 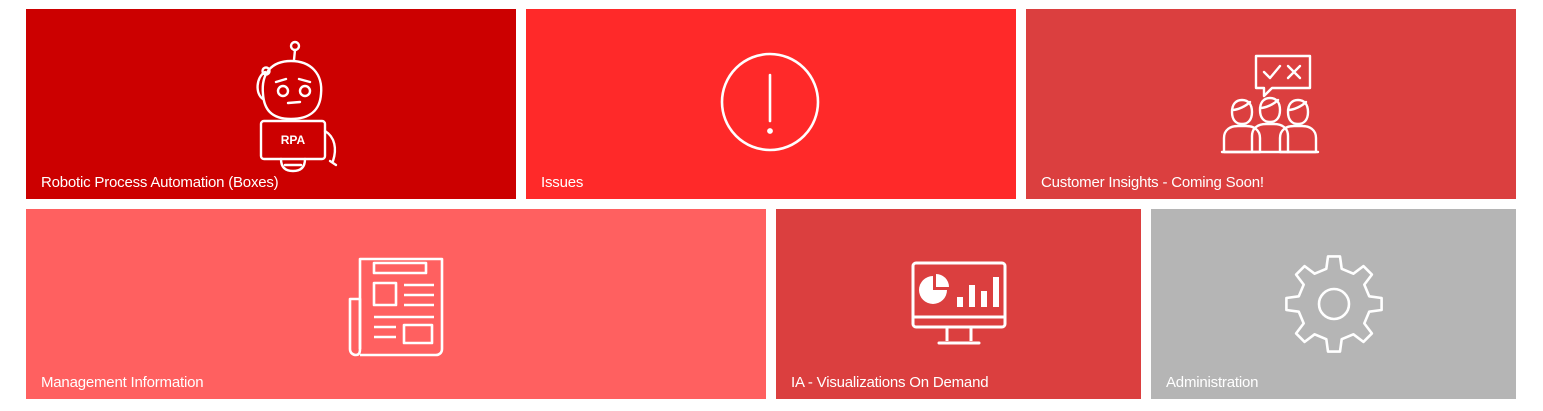 I want to click on gear-icon, so click(x=1334, y=304).